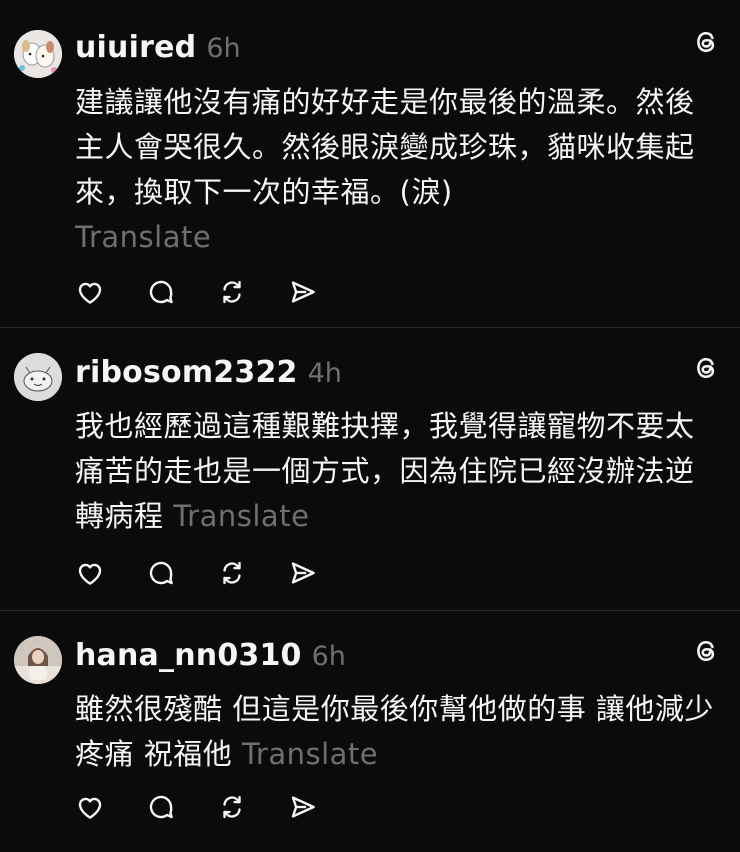 This screenshot has height=852, width=740. Describe the element at coordinates (135, 47) in the screenshot. I see `username: uiuired` at that location.